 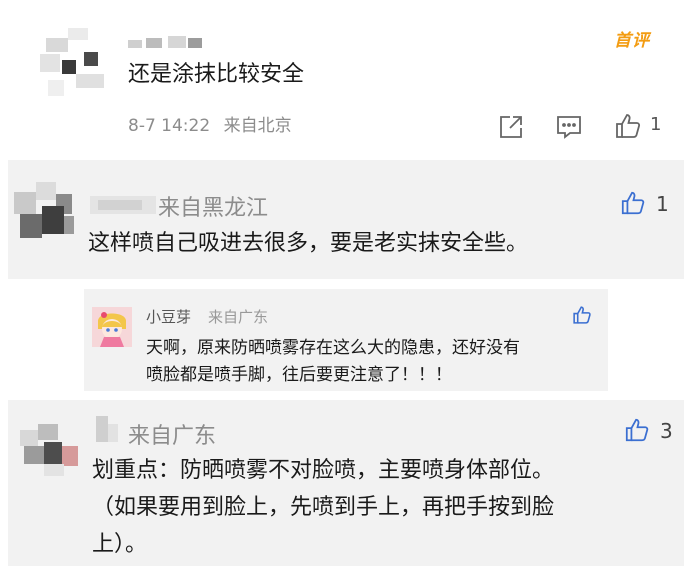 What do you see at coordinates (169, 126) in the screenshot?
I see `comment-date: 8-7 14:22` at bounding box center [169, 126].